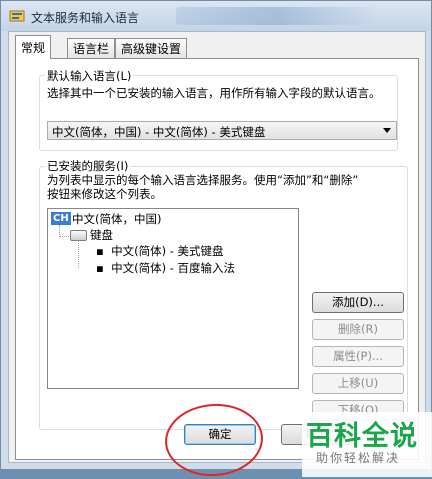 The height and width of the screenshot is (479, 432). I want to click on tab-advanced-key-settings-label: 高级键设置, so click(151, 49).